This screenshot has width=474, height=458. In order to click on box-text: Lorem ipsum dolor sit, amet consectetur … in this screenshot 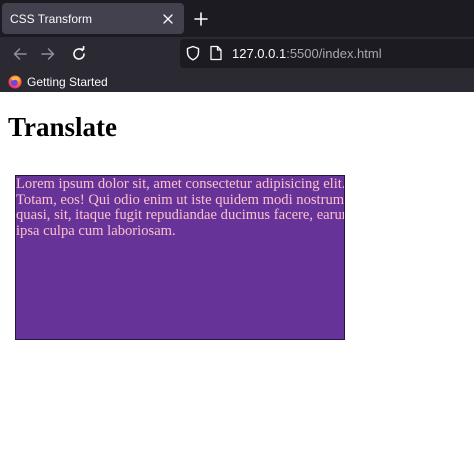, I will do `click(180, 207)`.